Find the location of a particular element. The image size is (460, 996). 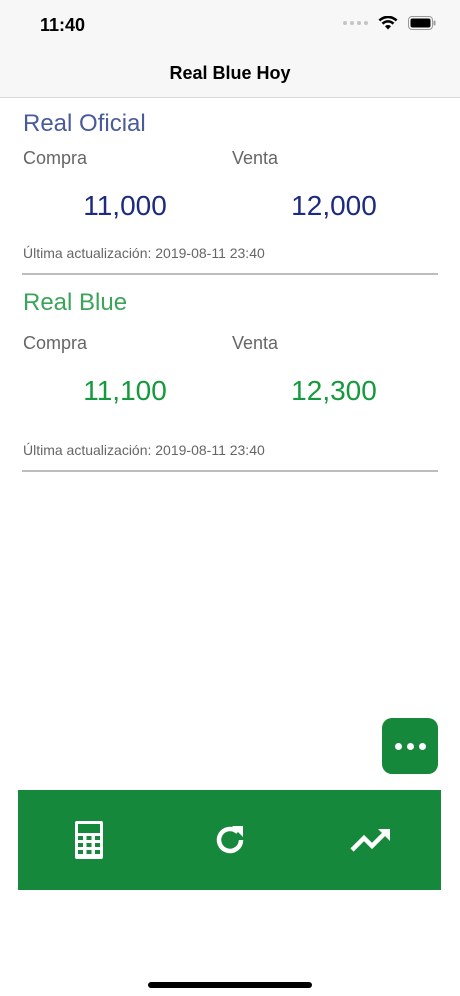

oficial-buy-label: Compra is located at coordinates (55, 158).